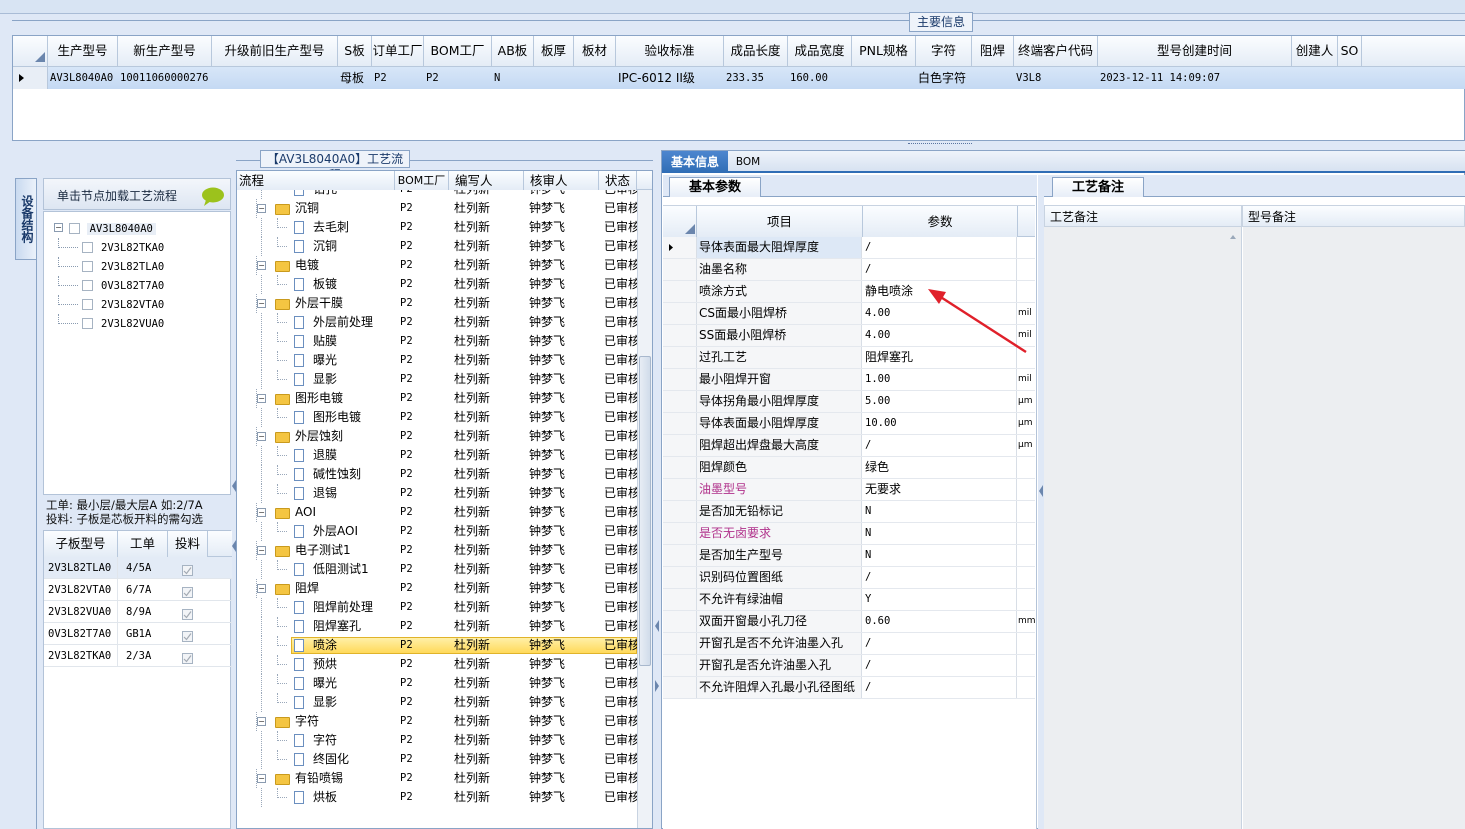 The width and height of the screenshot is (1465, 829). What do you see at coordinates (849, 600) in the screenshot?
I see `param-row: 不允许有绿油帽 Y` at bounding box center [849, 600].